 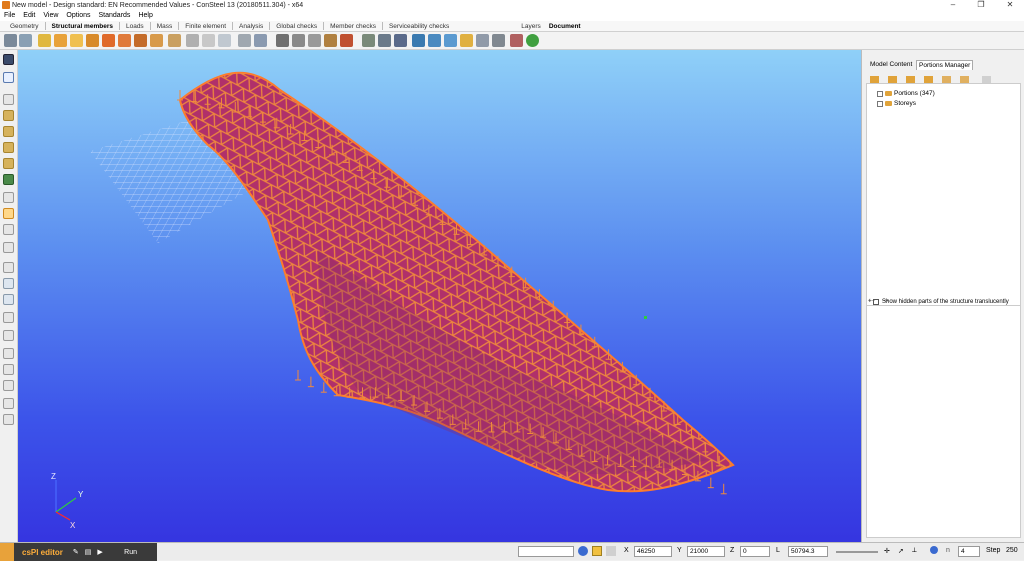 I want to click on tab-finite-element: Finite element, so click(x=205, y=26).